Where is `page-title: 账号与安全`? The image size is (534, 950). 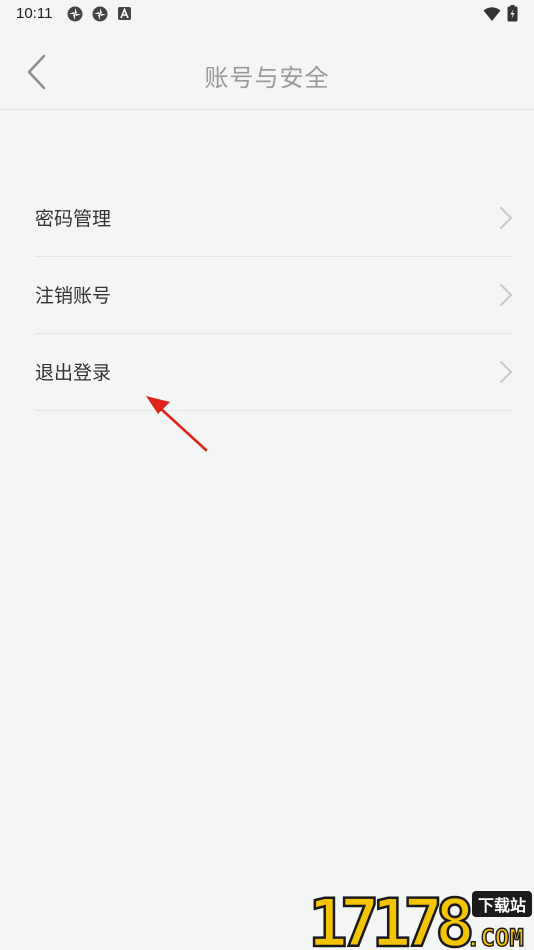 page-title: 账号与安全 is located at coordinates (267, 78).